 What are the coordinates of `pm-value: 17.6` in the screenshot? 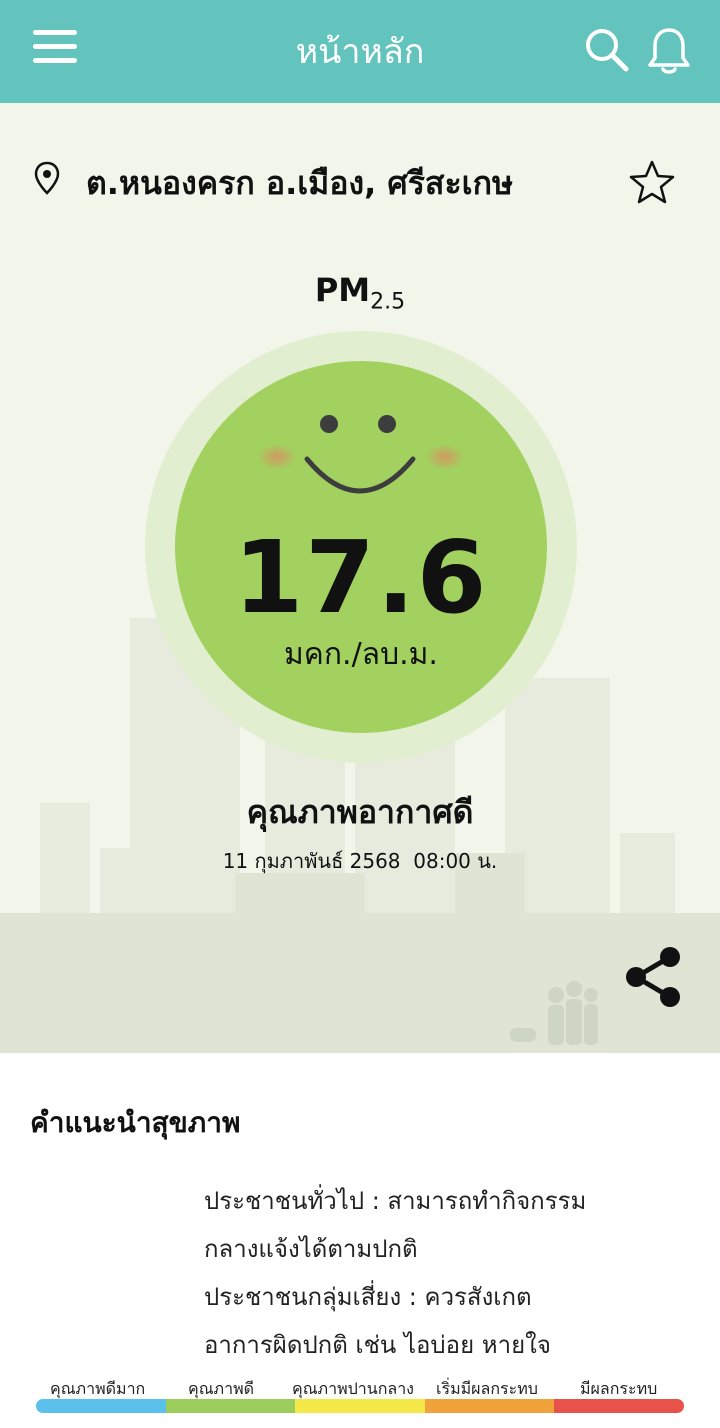 It's located at (361, 577).